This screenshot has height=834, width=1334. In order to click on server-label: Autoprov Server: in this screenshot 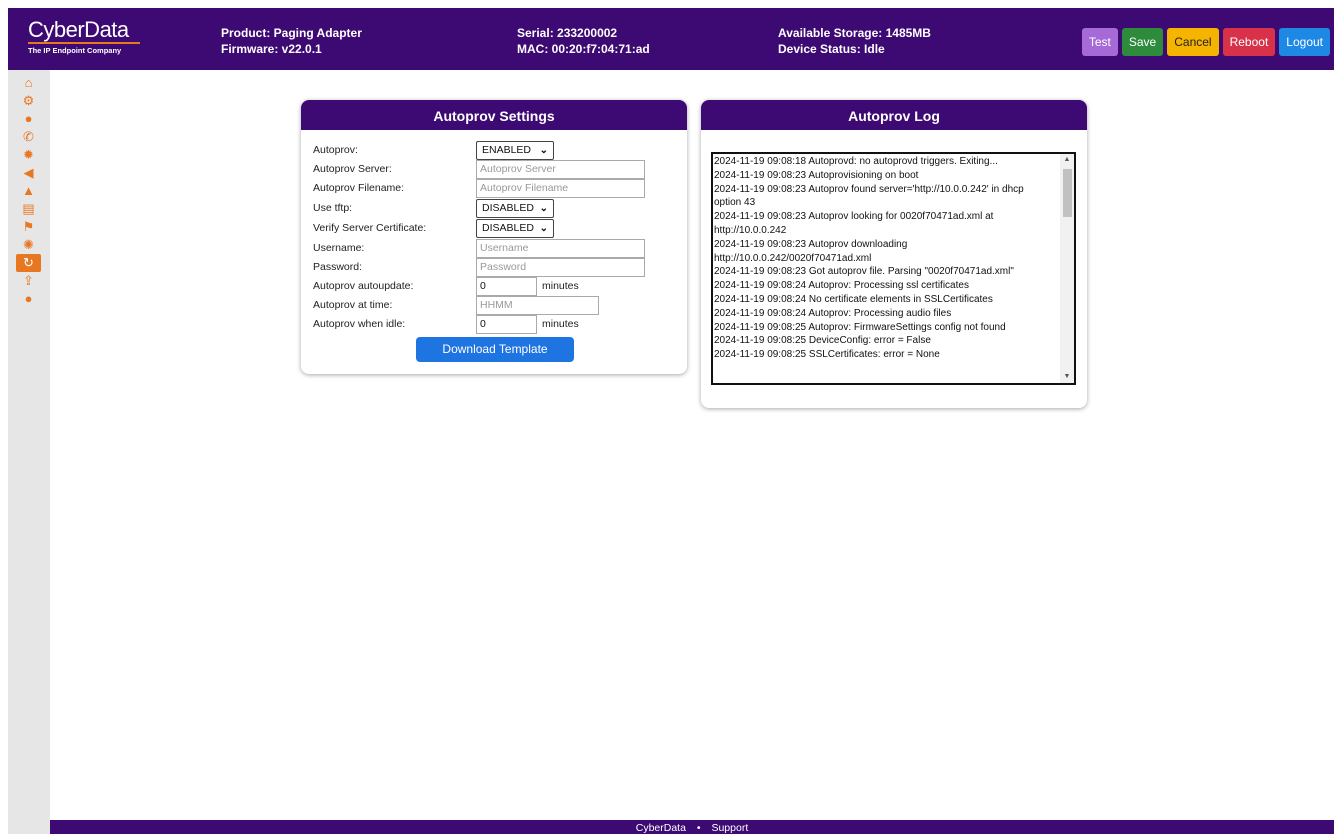, I will do `click(352, 169)`.